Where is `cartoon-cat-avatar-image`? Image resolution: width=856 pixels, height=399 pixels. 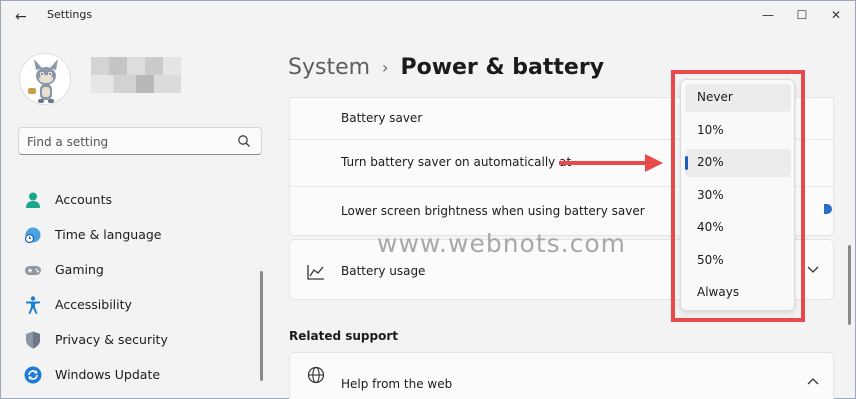 cartoon-cat-avatar-image is located at coordinates (45, 79).